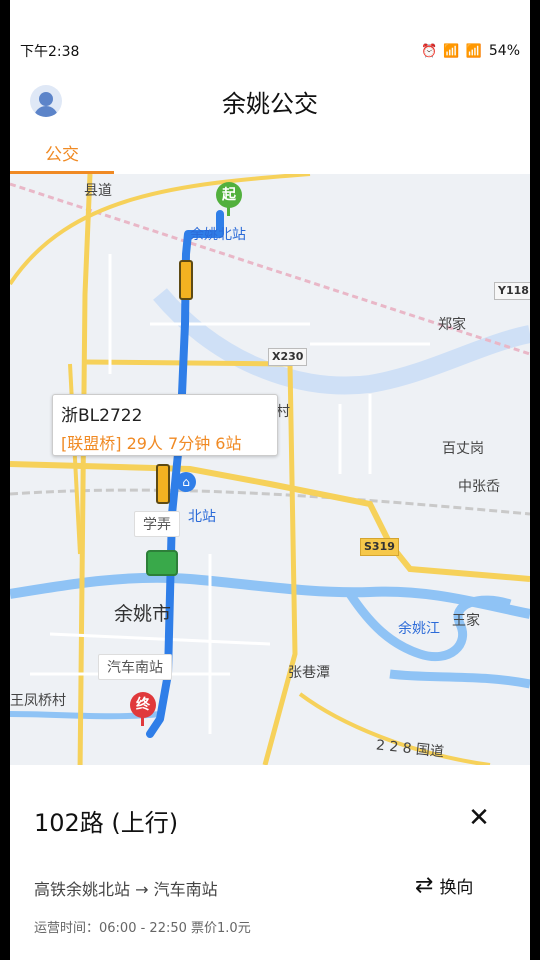 Image resolution: width=540 pixels, height=960 pixels. I want to click on status-time: 下午2:38, so click(50, 52).